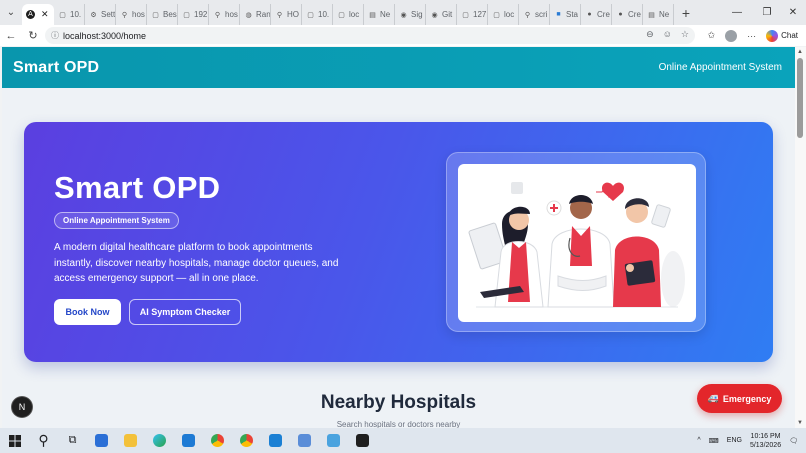 This screenshot has width=806, height=453. I want to click on browser-tab: A ✕, so click(38, 14).